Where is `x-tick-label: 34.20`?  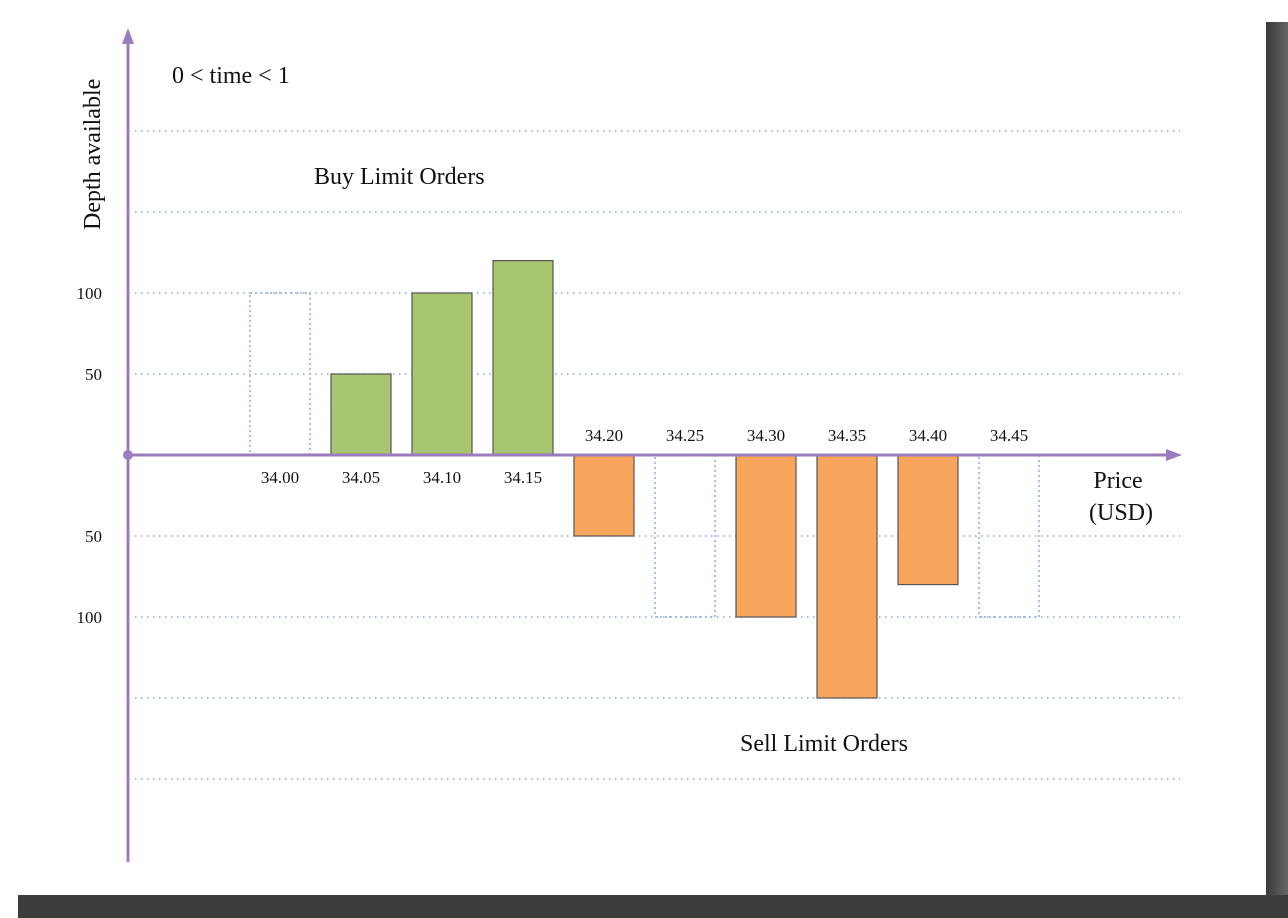 x-tick-label: 34.20 is located at coordinates (604, 435).